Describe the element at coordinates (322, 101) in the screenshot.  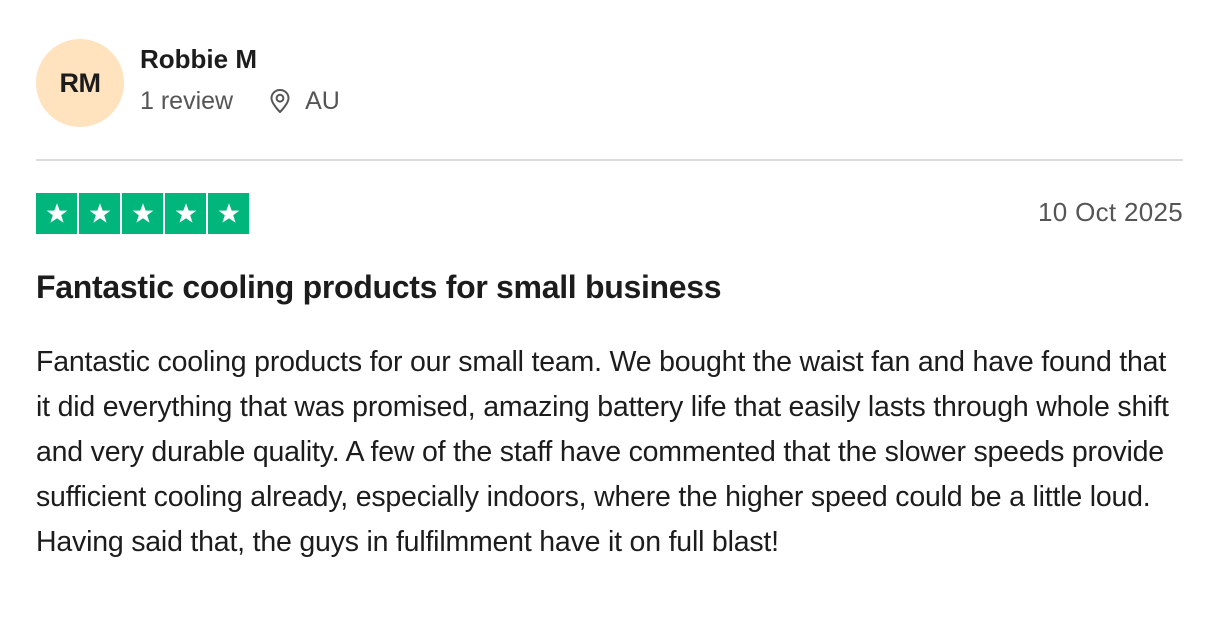
I see `location-label: AU` at that location.